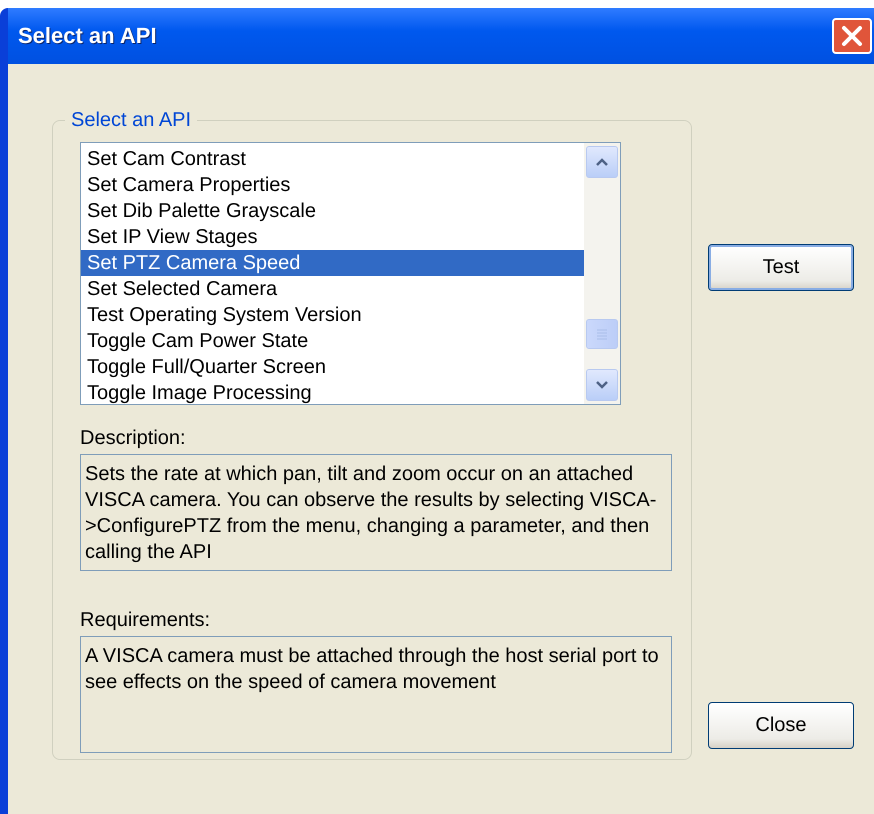 This screenshot has width=874, height=814. I want to click on list-item: Set Camera Properties, so click(332, 185).